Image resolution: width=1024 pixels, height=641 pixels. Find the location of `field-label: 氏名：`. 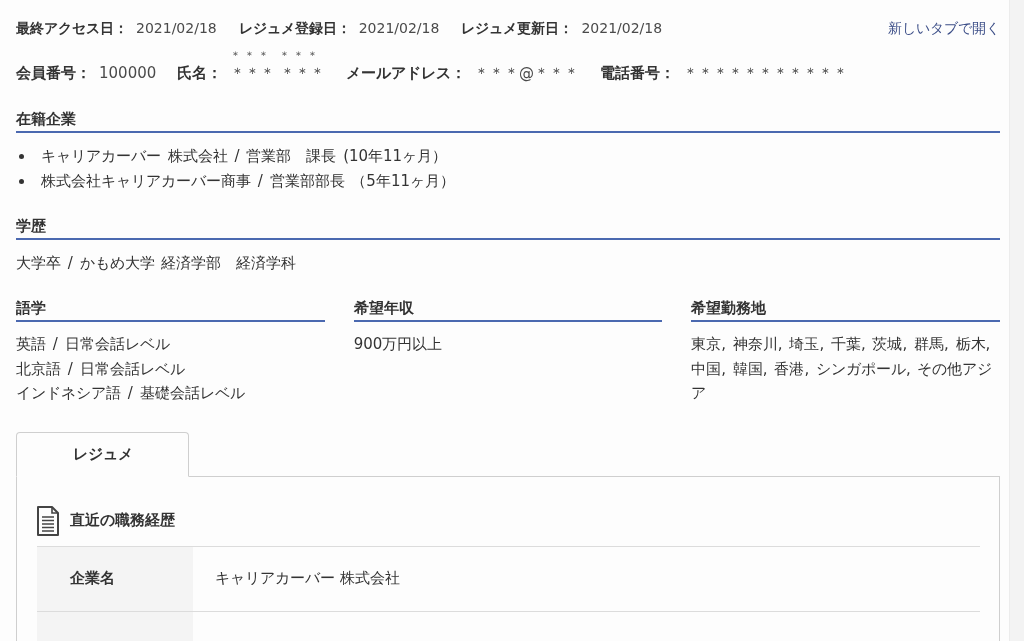

field-label: 氏名： is located at coordinates (200, 73).